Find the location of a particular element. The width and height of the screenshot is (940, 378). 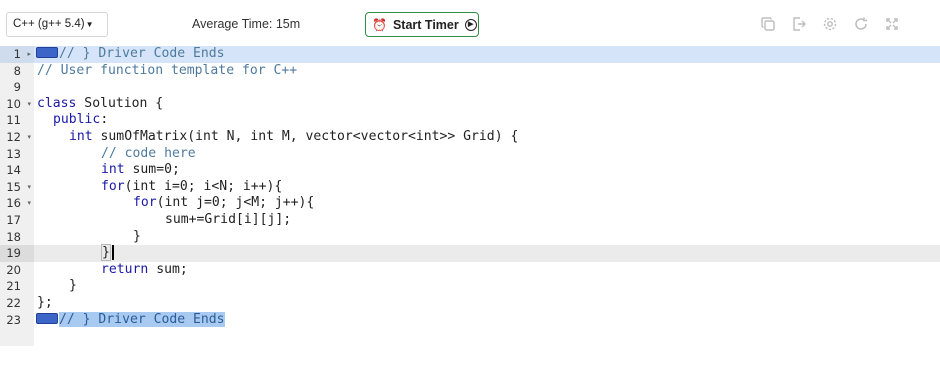

editor-tool-icons is located at coordinates (822, 24).